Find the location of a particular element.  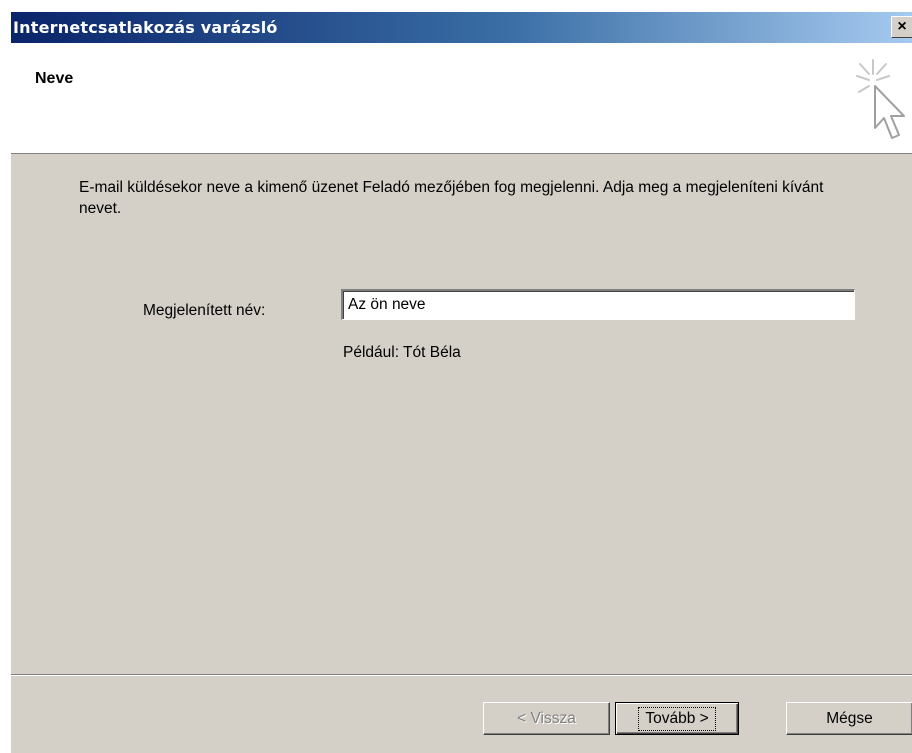

cancel-button: Mégse is located at coordinates (849, 718).